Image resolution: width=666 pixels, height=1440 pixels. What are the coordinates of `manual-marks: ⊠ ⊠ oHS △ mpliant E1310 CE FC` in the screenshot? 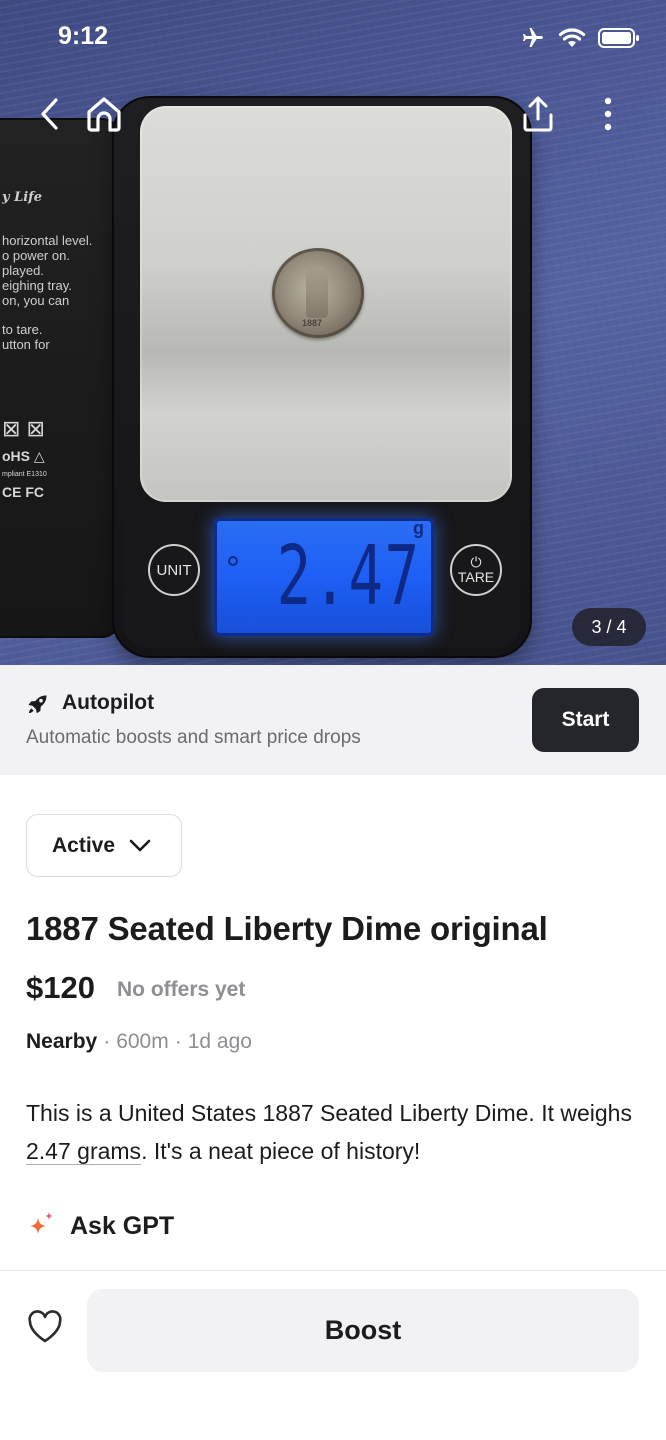 It's located at (24, 461).